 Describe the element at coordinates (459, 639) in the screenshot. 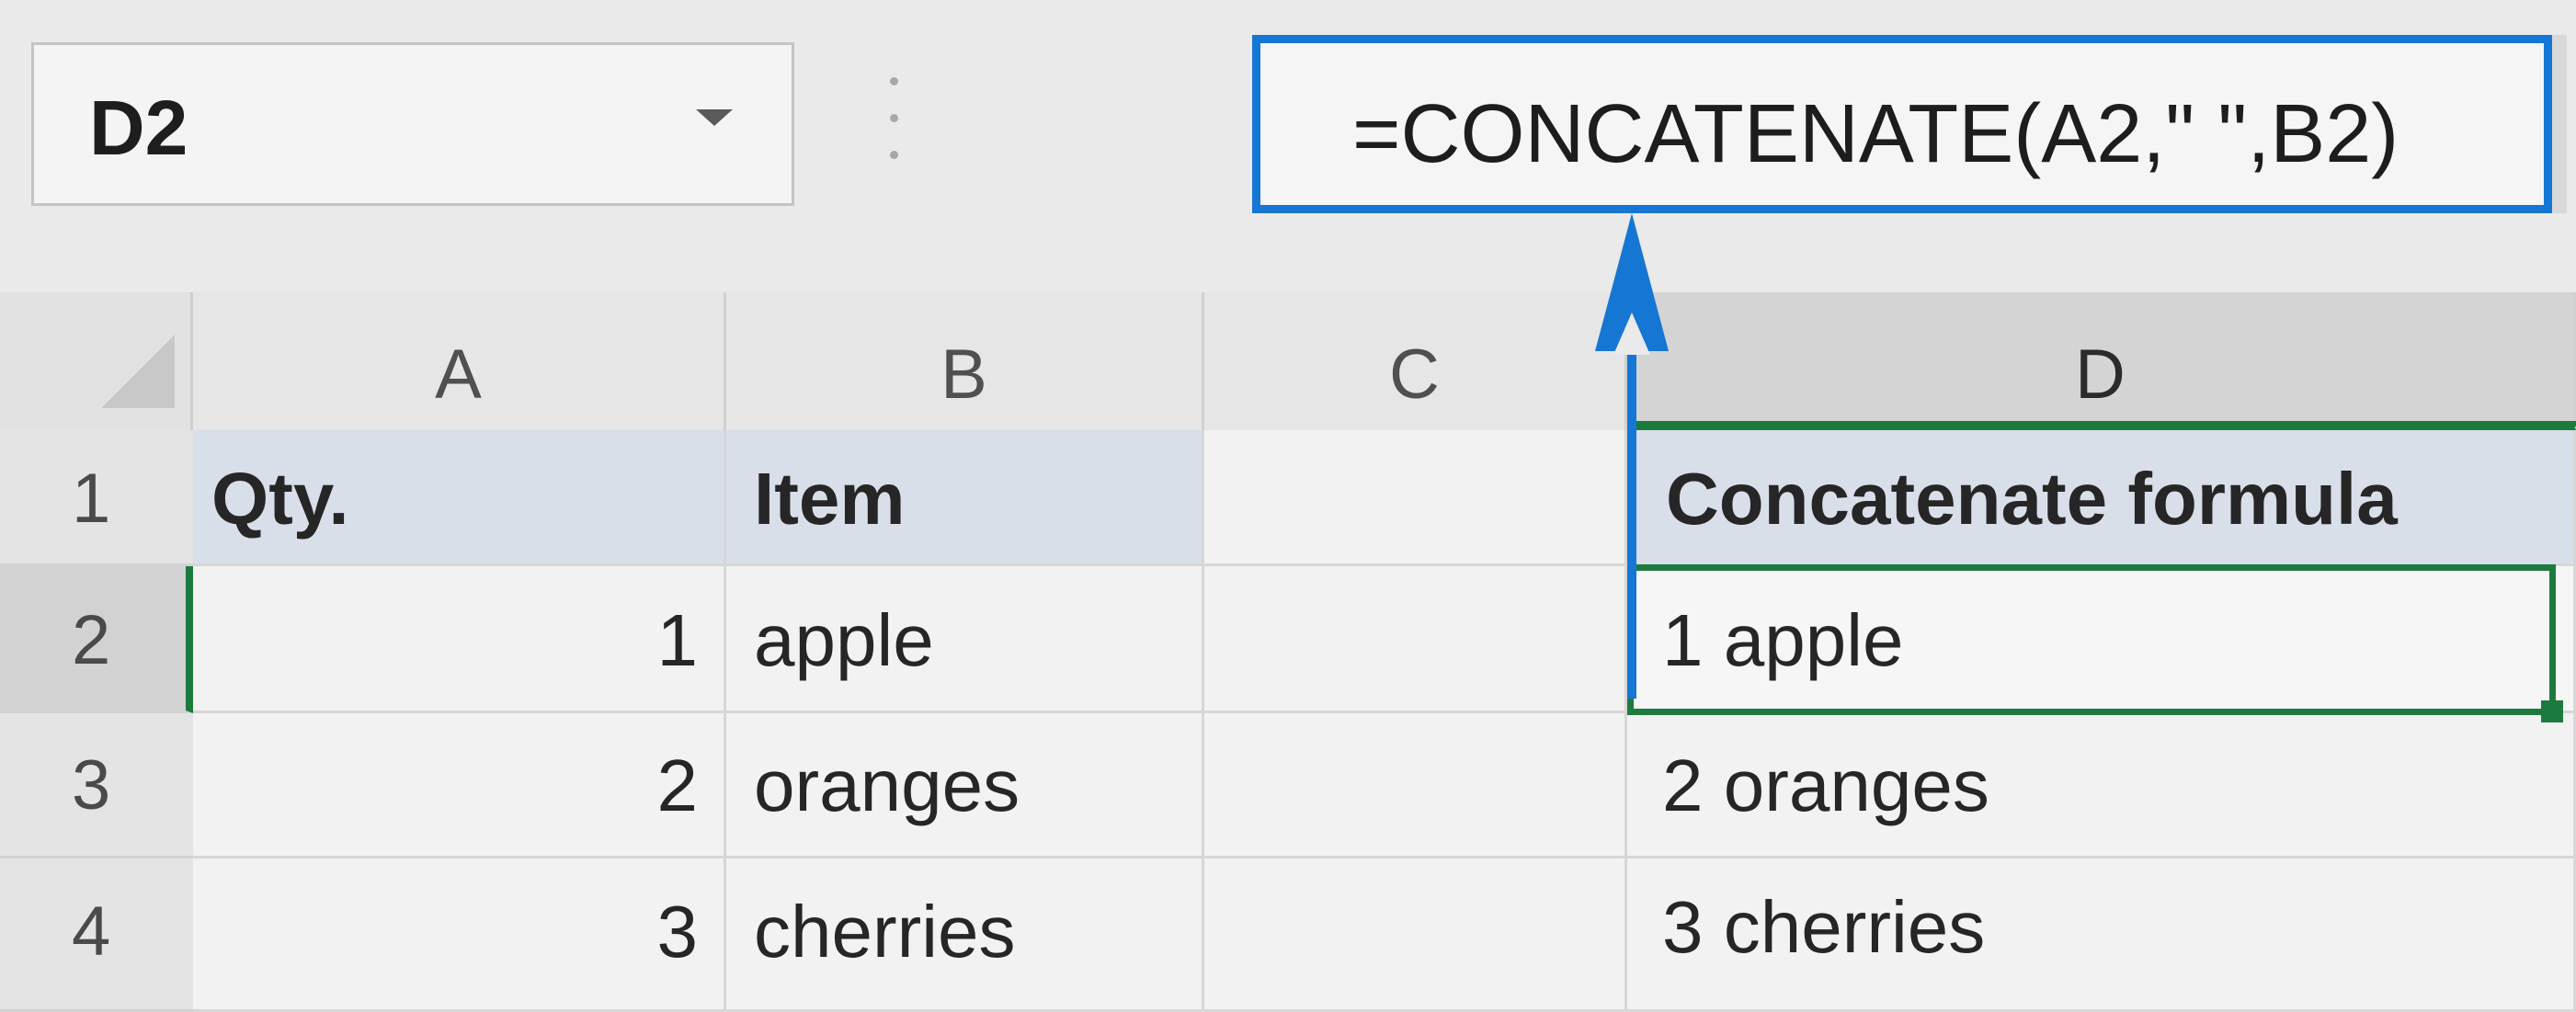

I see `cell-a2: 1` at that location.